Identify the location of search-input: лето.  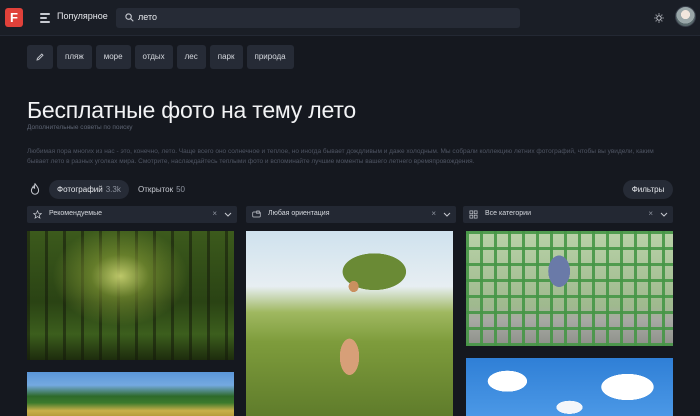
(318, 18).